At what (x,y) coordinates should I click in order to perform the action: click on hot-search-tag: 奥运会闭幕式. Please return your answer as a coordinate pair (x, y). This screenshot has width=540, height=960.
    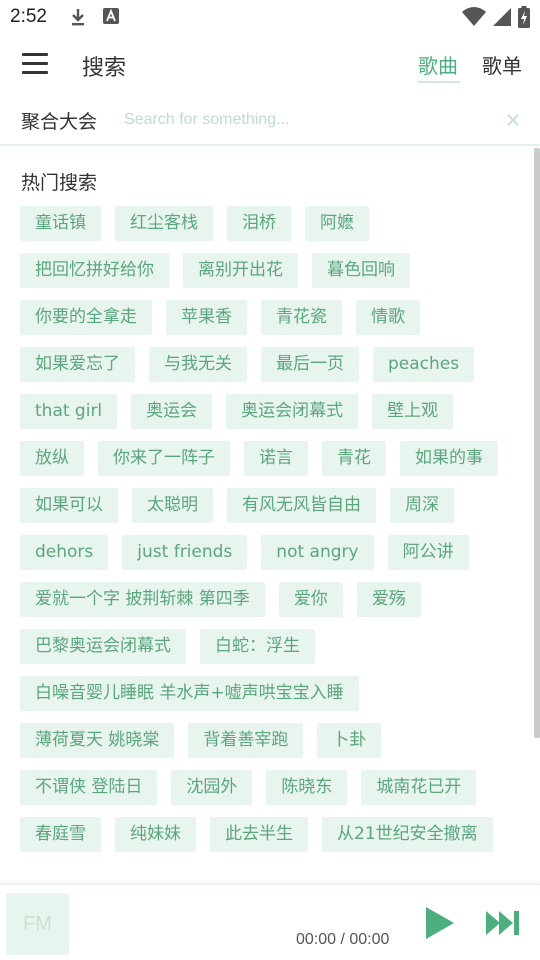
    Looking at the image, I should click on (292, 411).